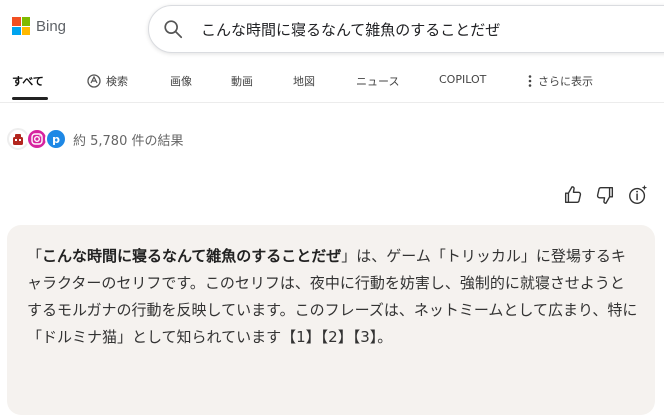 This screenshot has height=415, width=664. Describe the element at coordinates (565, 81) in the screenshot. I see `tab-more-label: さらに表示` at that location.